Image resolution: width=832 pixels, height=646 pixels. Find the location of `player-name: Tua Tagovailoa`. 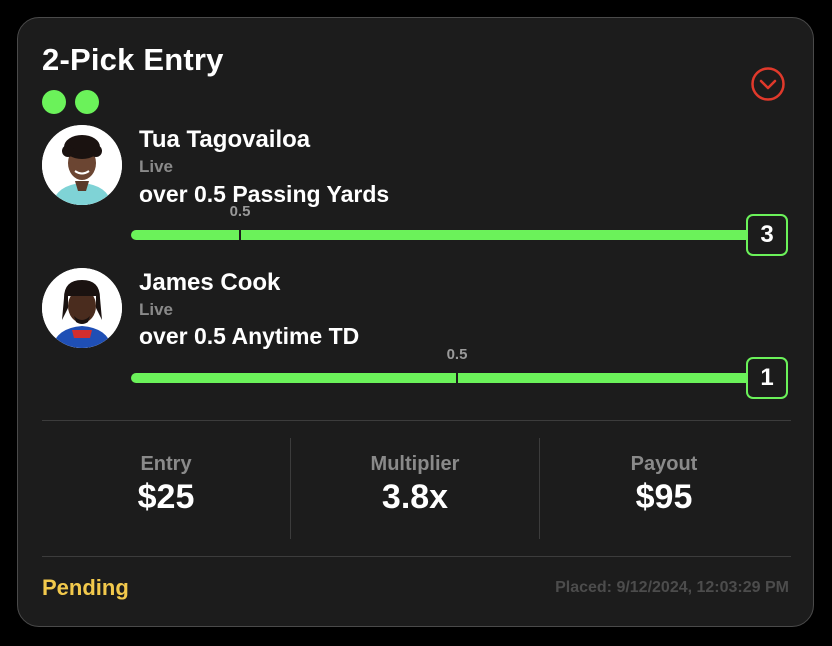

player-name: Tua Tagovailoa is located at coordinates (225, 139).